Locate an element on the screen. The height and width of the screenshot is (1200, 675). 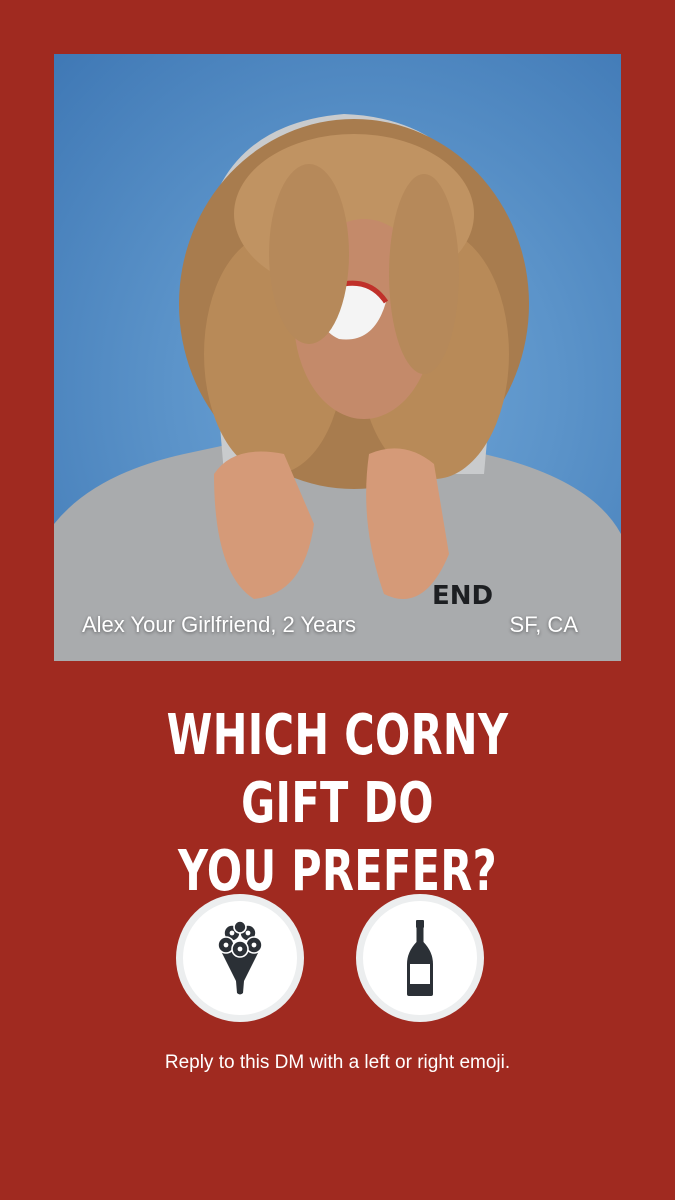
profile-location-caption: SF, CA is located at coordinates (543, 624).